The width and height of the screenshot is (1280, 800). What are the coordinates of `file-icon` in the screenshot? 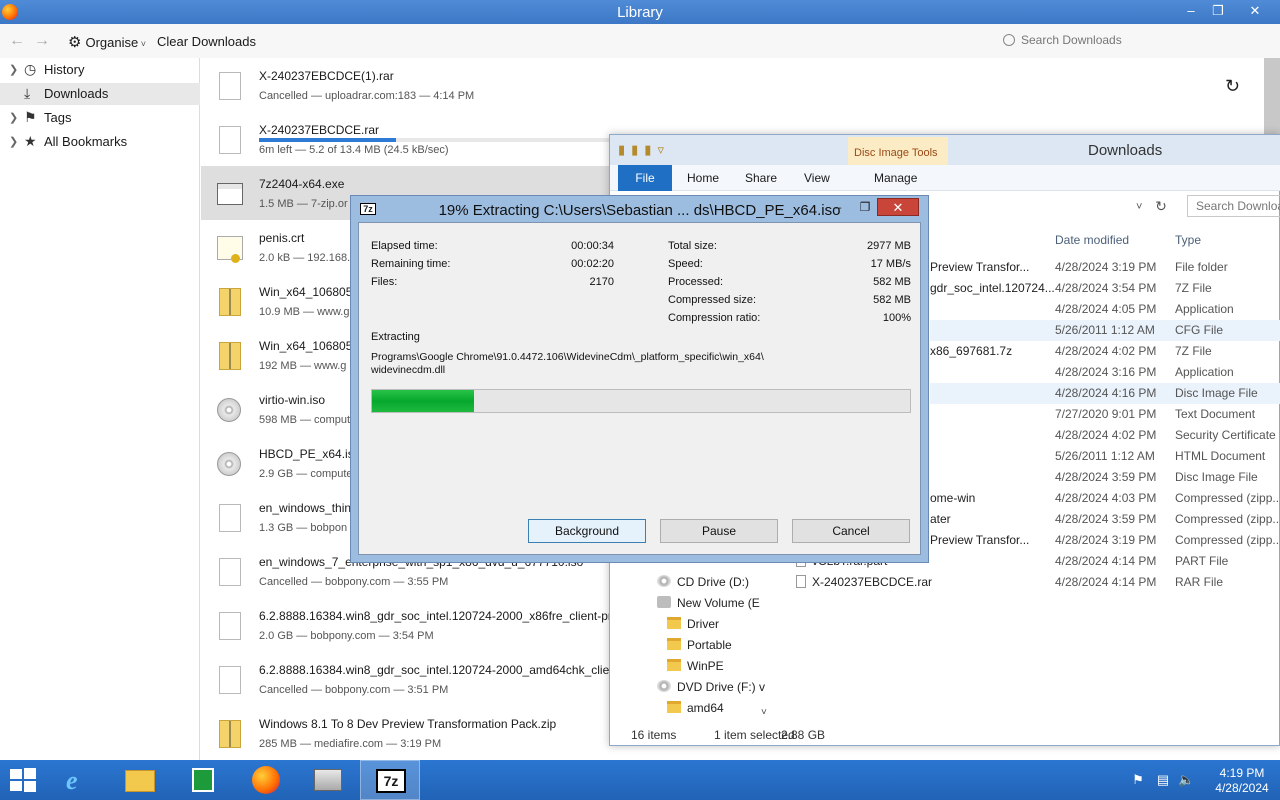 It's located at (230, 87).